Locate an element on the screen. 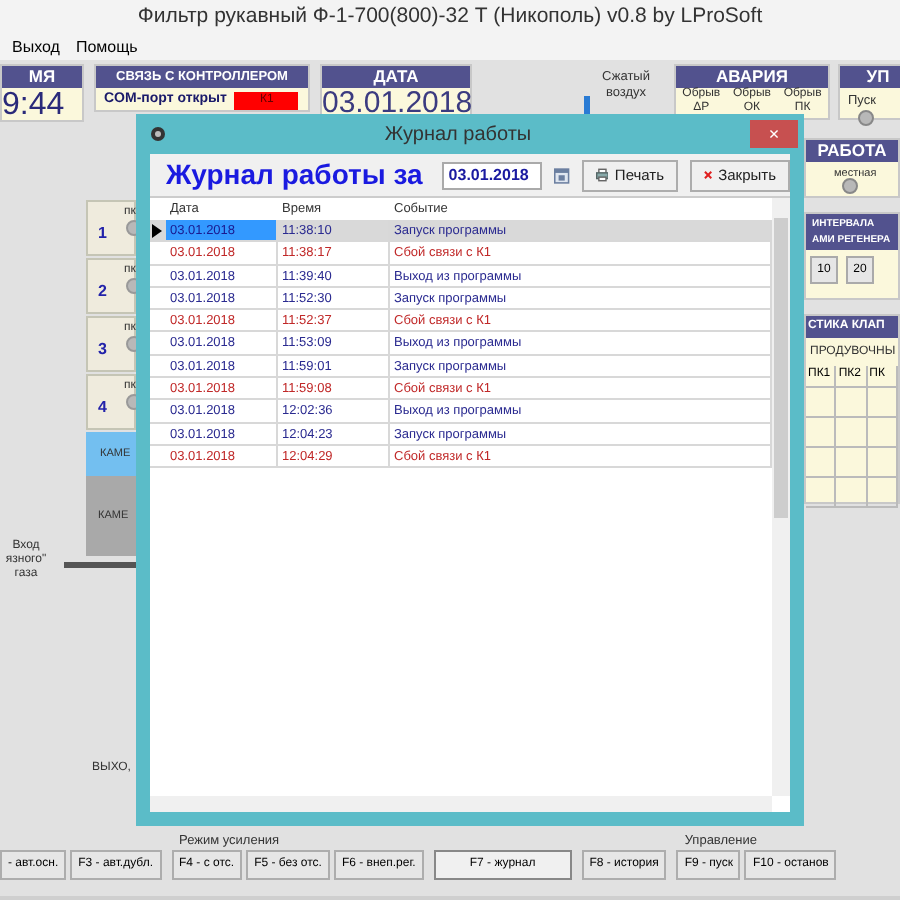 The height and width of the screenshot is (900, 900). dialog-title: Журнал работы is located at coordinates (458, 135).